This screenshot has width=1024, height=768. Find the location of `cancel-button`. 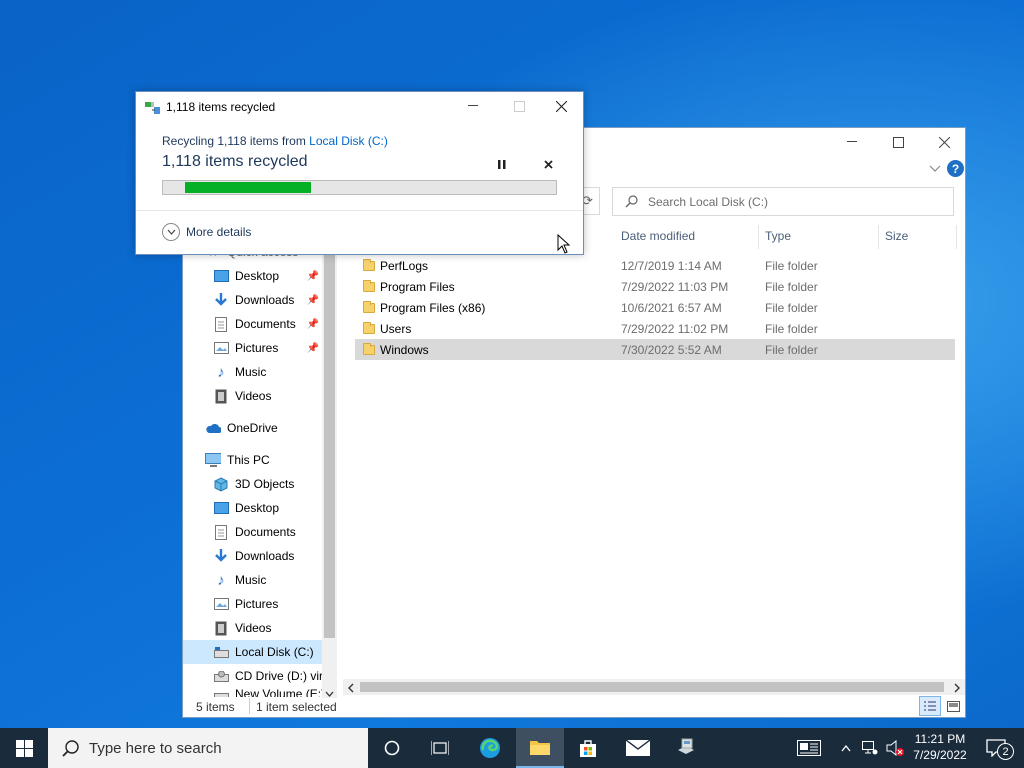

cancel-button is located at coordinates (548, 164).